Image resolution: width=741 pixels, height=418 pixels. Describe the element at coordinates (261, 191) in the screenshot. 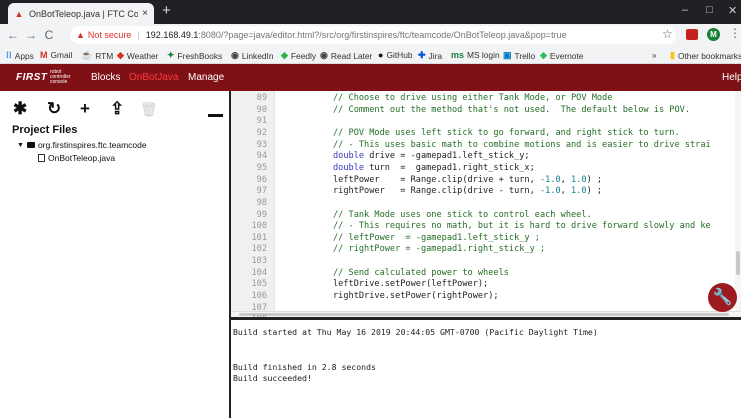

I see `line-number: 97` at that location.